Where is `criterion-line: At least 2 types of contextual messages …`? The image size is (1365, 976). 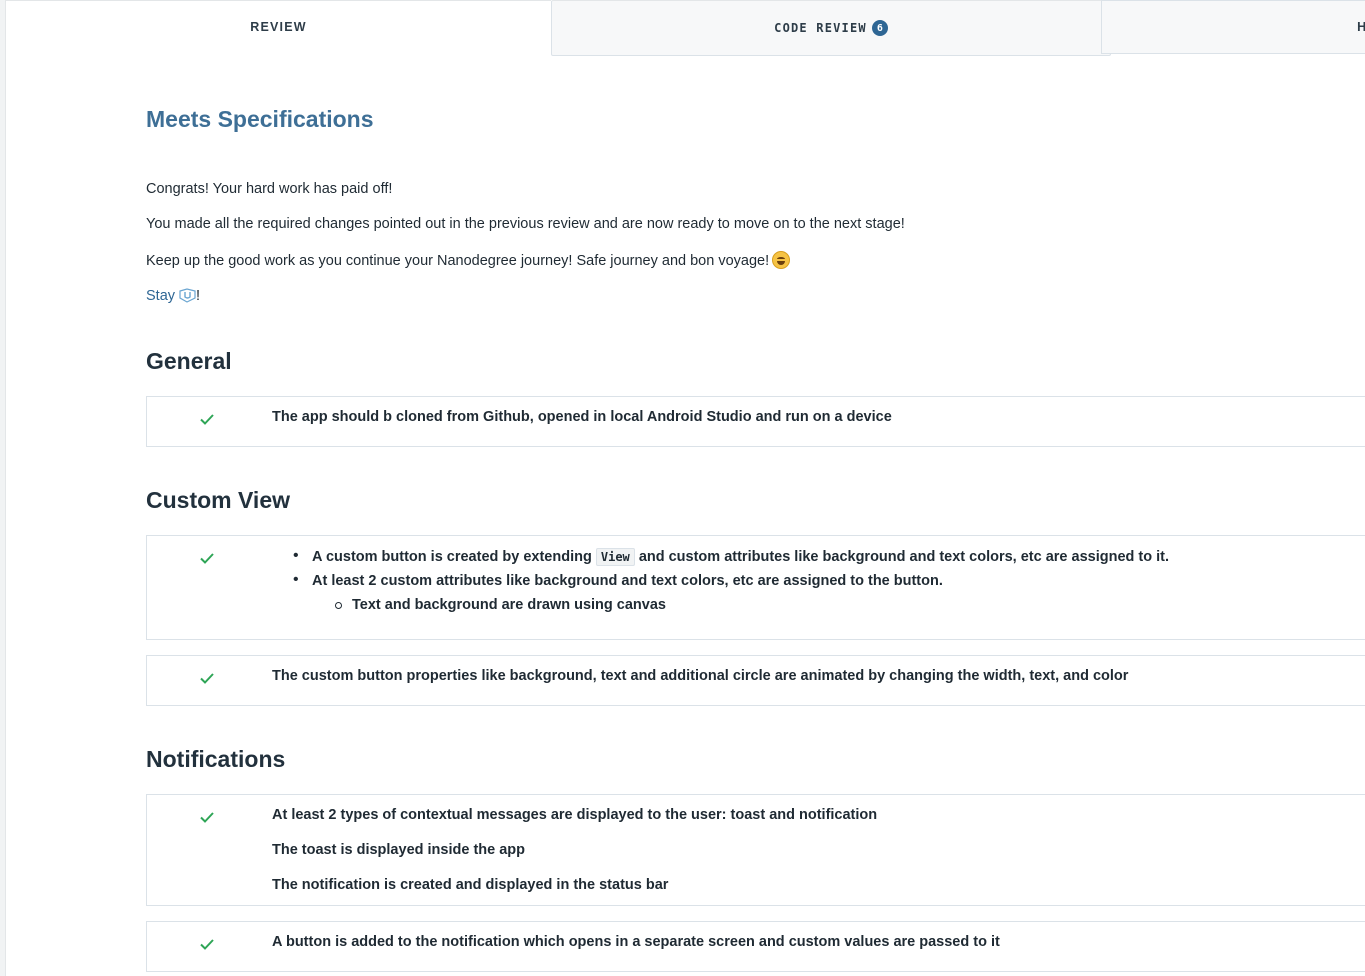 criterion-line: At least 2 types of contextual messages … is located at coordinates (575, 815).